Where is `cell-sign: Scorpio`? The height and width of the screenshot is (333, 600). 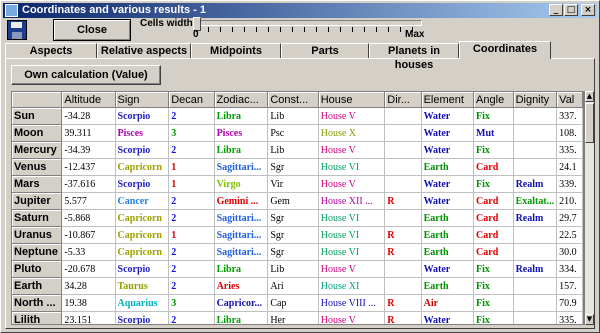
cell-sign: Scorpio is located at coordinates (142, 150).